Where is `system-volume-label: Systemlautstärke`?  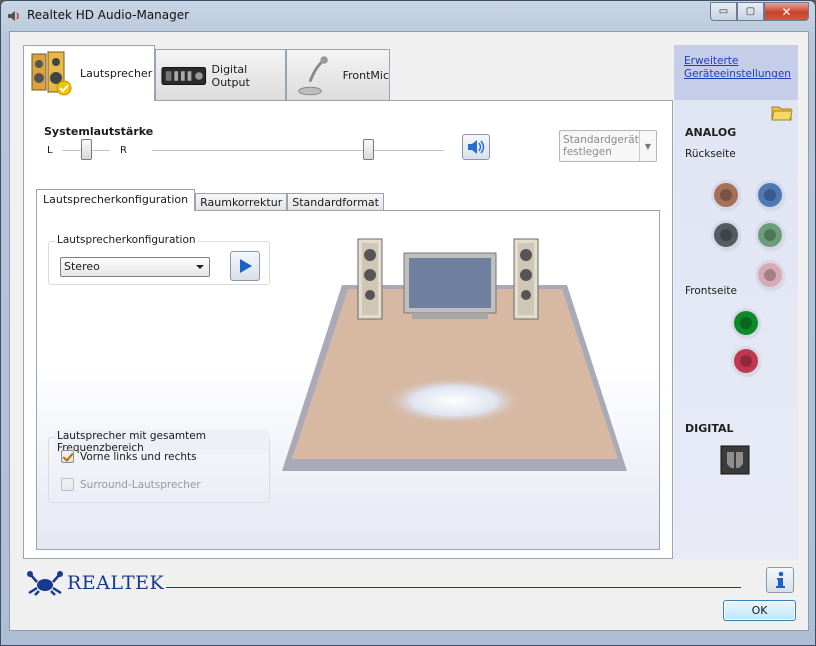 system-volume-label: Systemlautstärke is located at coordinates (99, 131).